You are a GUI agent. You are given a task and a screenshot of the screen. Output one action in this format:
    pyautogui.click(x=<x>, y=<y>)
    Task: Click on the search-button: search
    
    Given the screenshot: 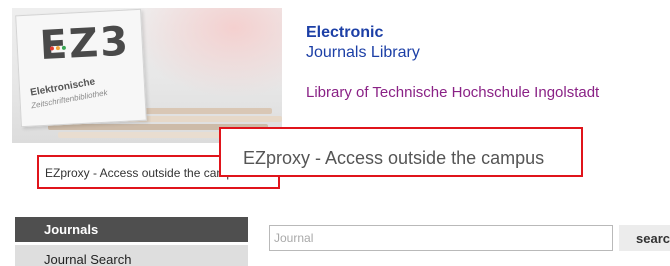 What is the action you would take?
    pyautogui.click(x=644, y=238)
    